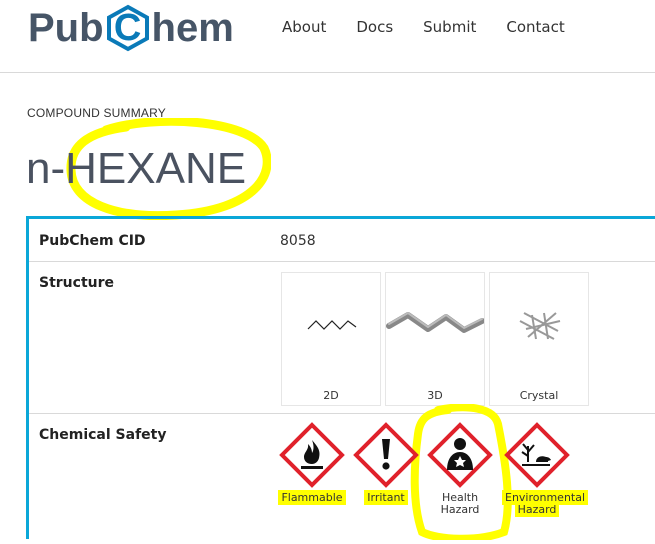  I want to click on ghs-health-hazard: Health Hazard, so click(460, 469).